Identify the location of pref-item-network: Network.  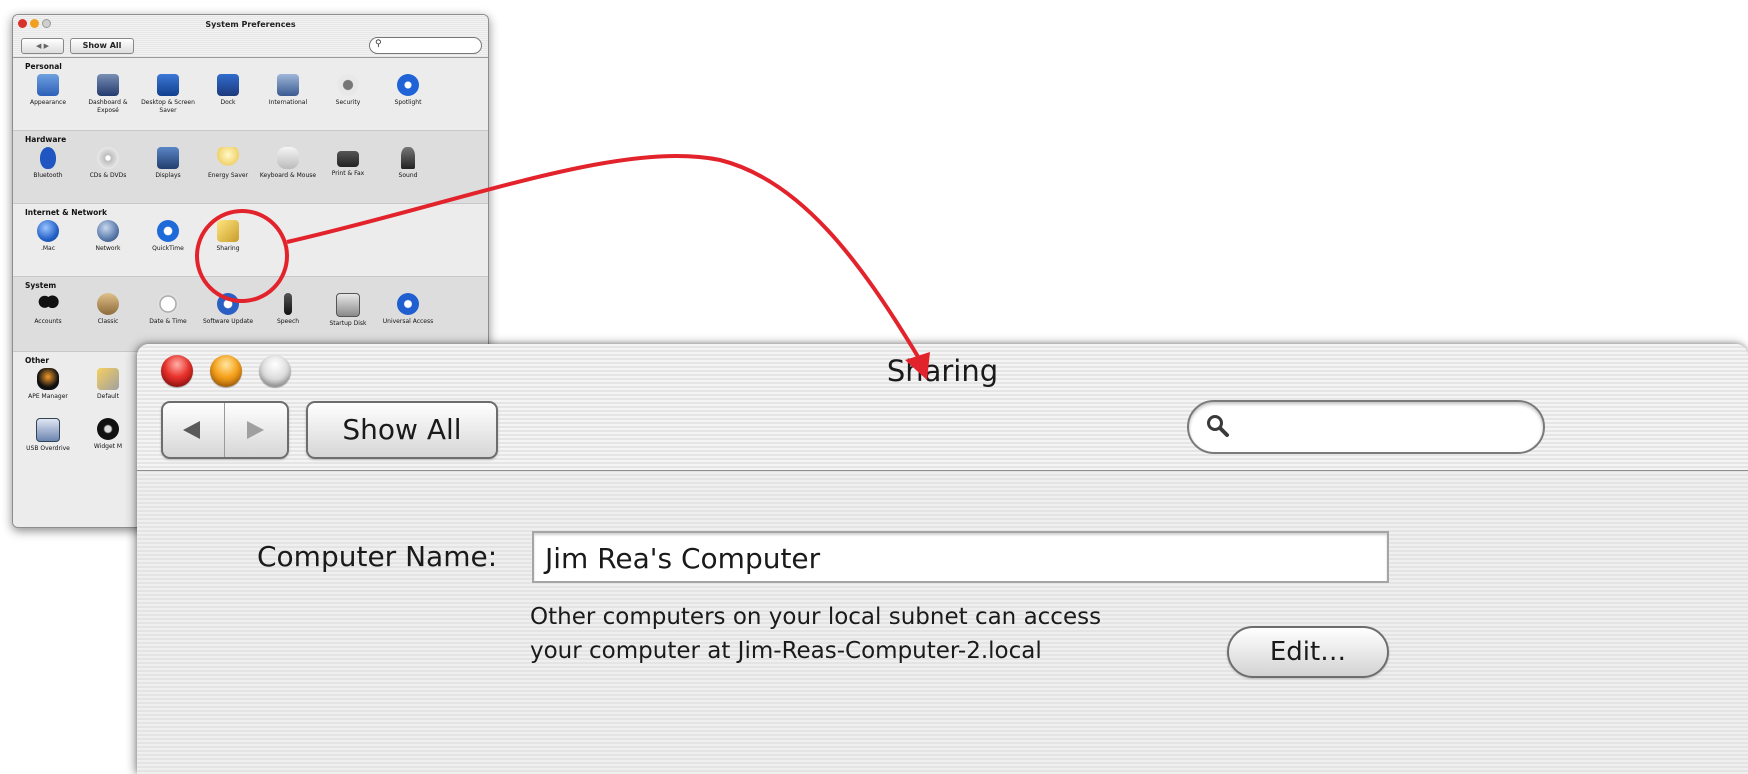
(108, 236).